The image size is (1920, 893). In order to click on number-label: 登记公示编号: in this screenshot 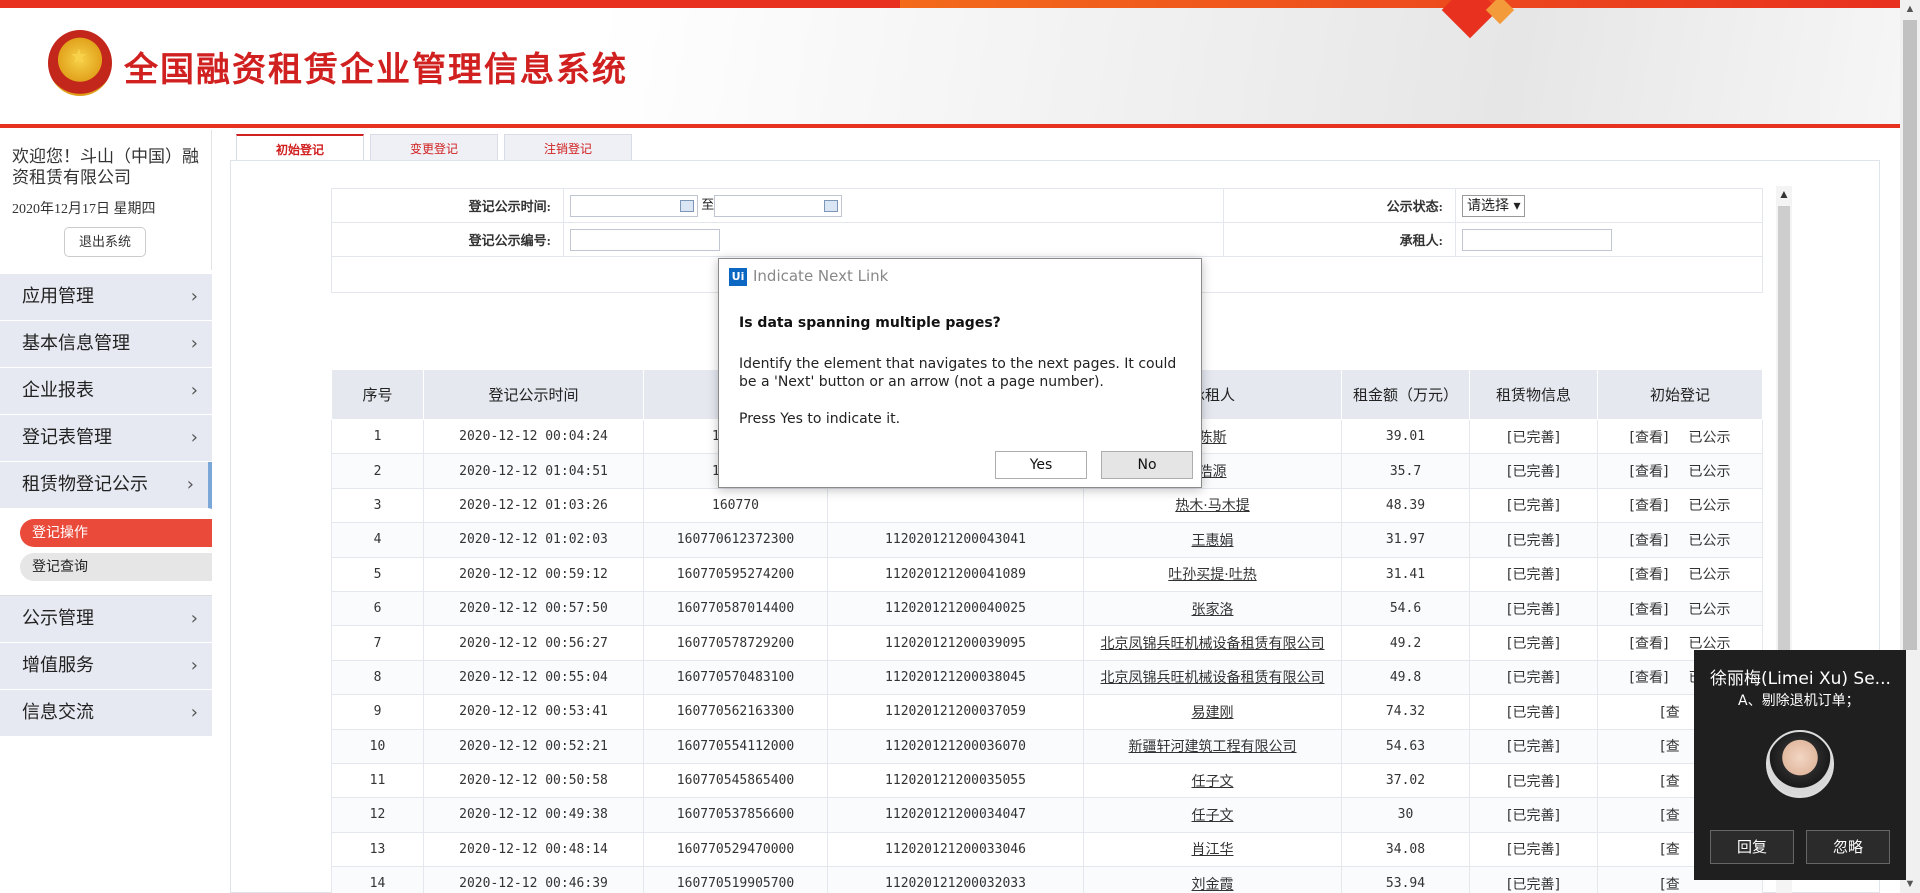, I will do `click(447, 239)`.